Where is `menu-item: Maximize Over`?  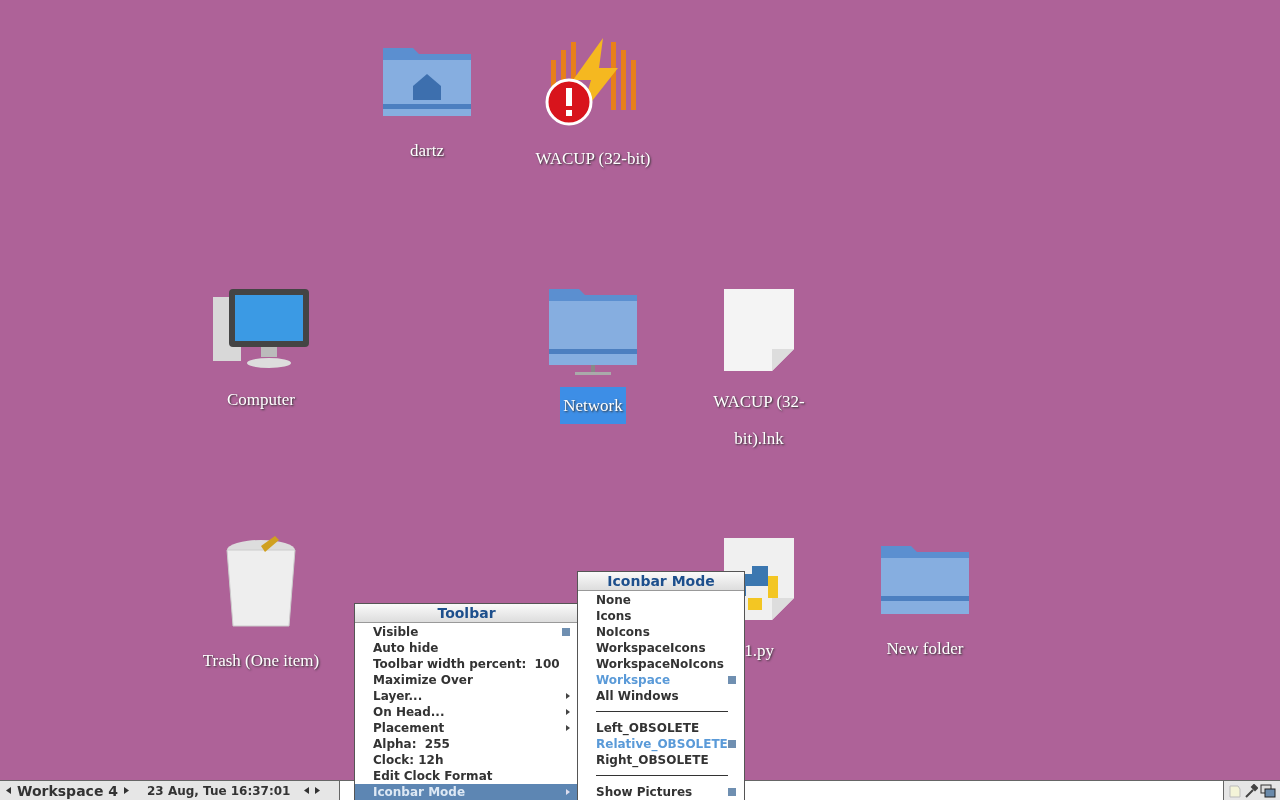 menu-item: Maximize Over is located at coordinates (466, 680).